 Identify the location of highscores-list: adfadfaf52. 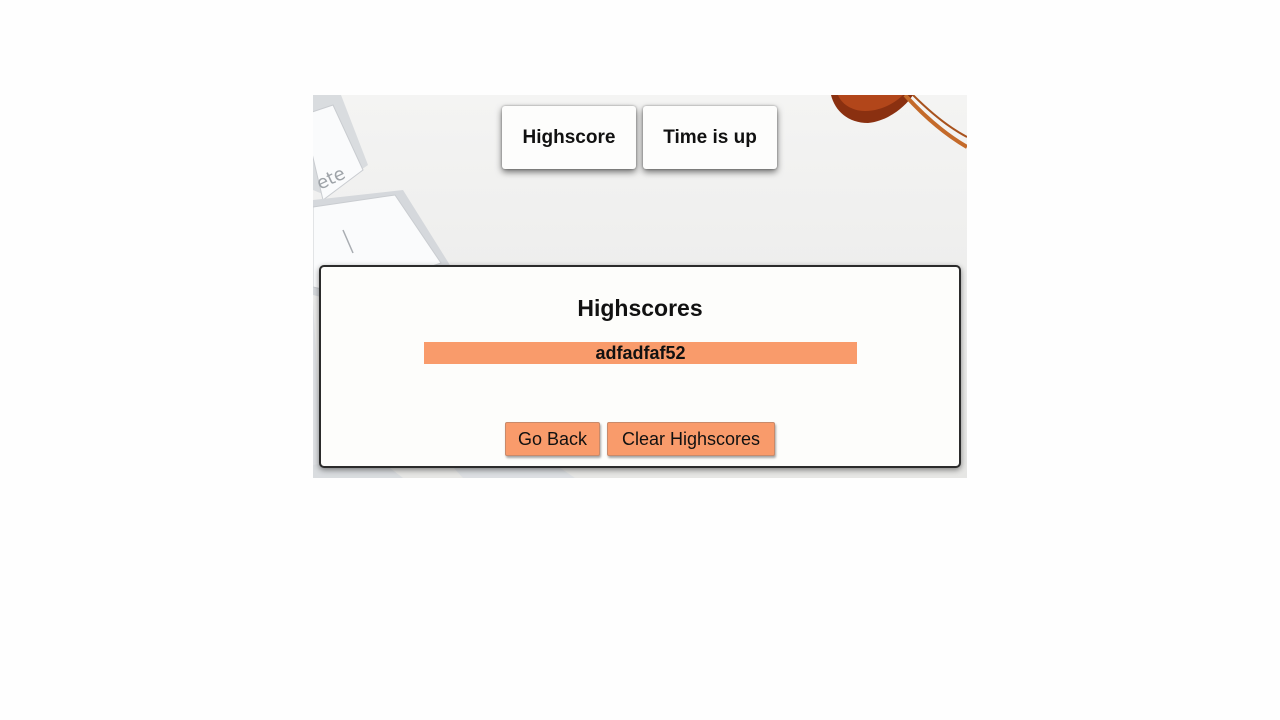
(640, 353).